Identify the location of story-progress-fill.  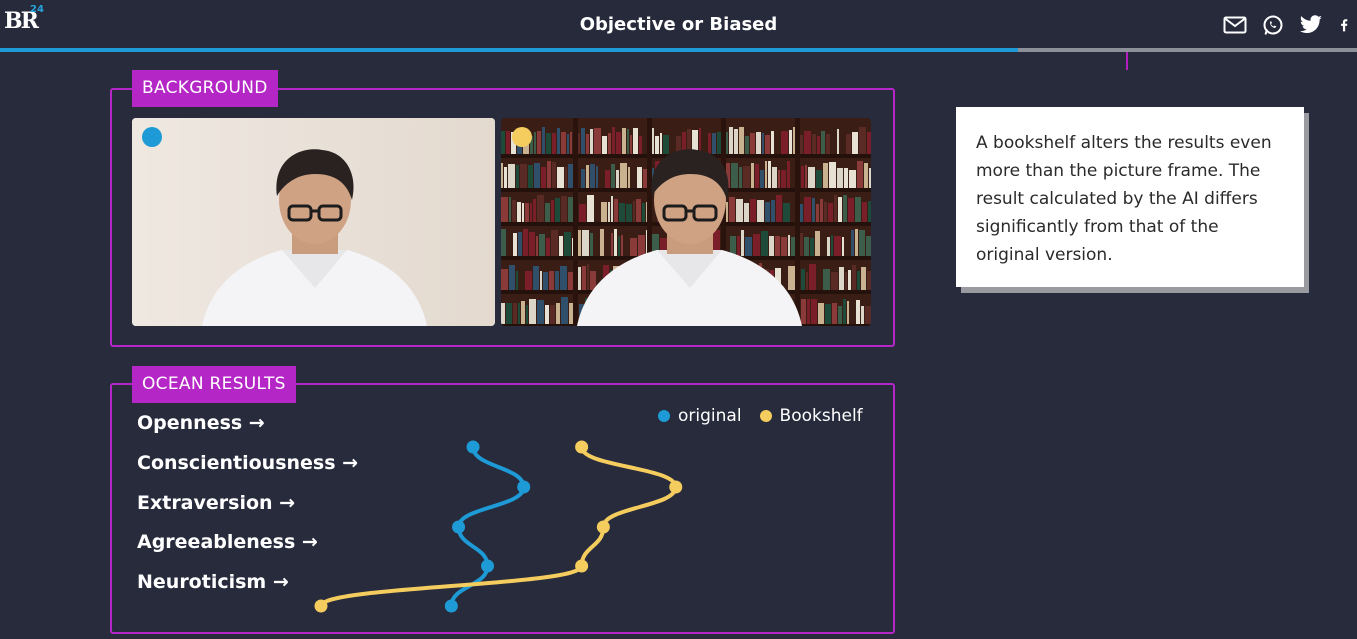
(509, 50).